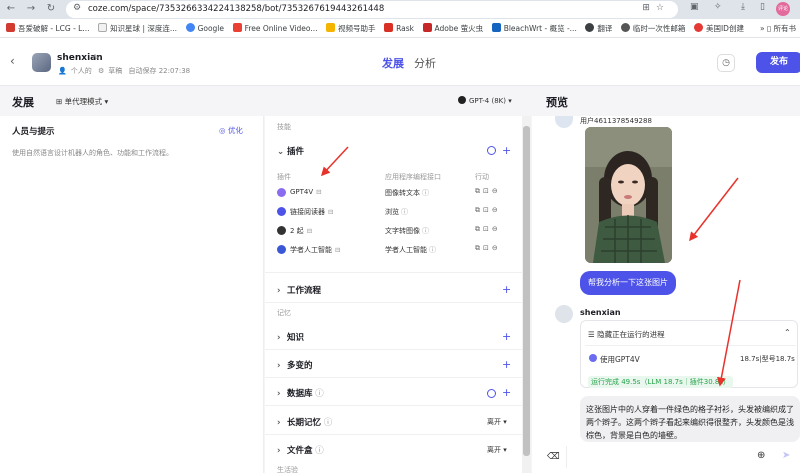 This screenshot has width=800, height=473. What do you see at coordinates (628, 283) in the screenshot?
I see `user-message-bubble: 帮我分析一下这张图片` at bounding box center [628, 283].